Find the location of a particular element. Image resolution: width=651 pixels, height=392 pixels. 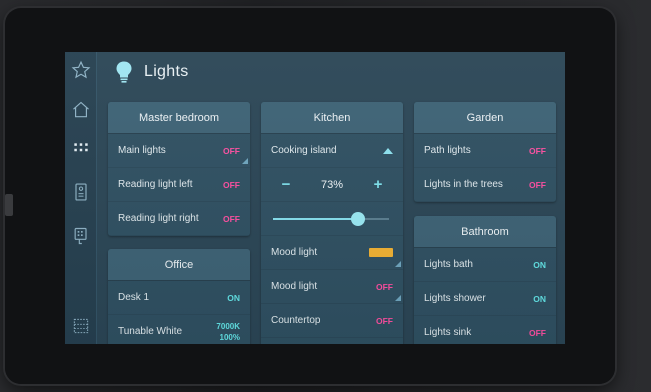

light-row-expanded: Cooking island is located at coordinates (332, 151).